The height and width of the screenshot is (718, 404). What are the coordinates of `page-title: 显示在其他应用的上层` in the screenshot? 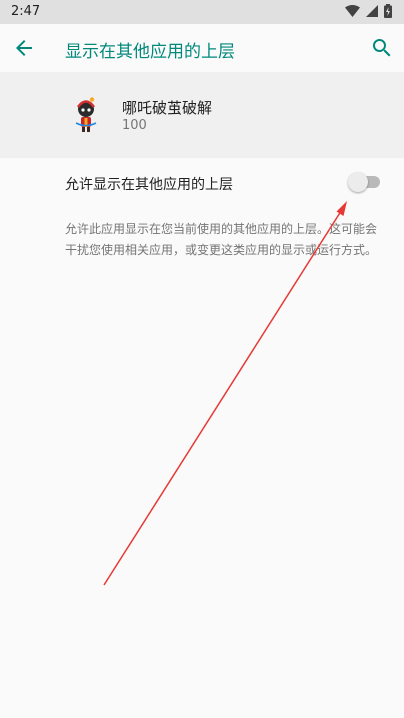 It's located at (150, 52).